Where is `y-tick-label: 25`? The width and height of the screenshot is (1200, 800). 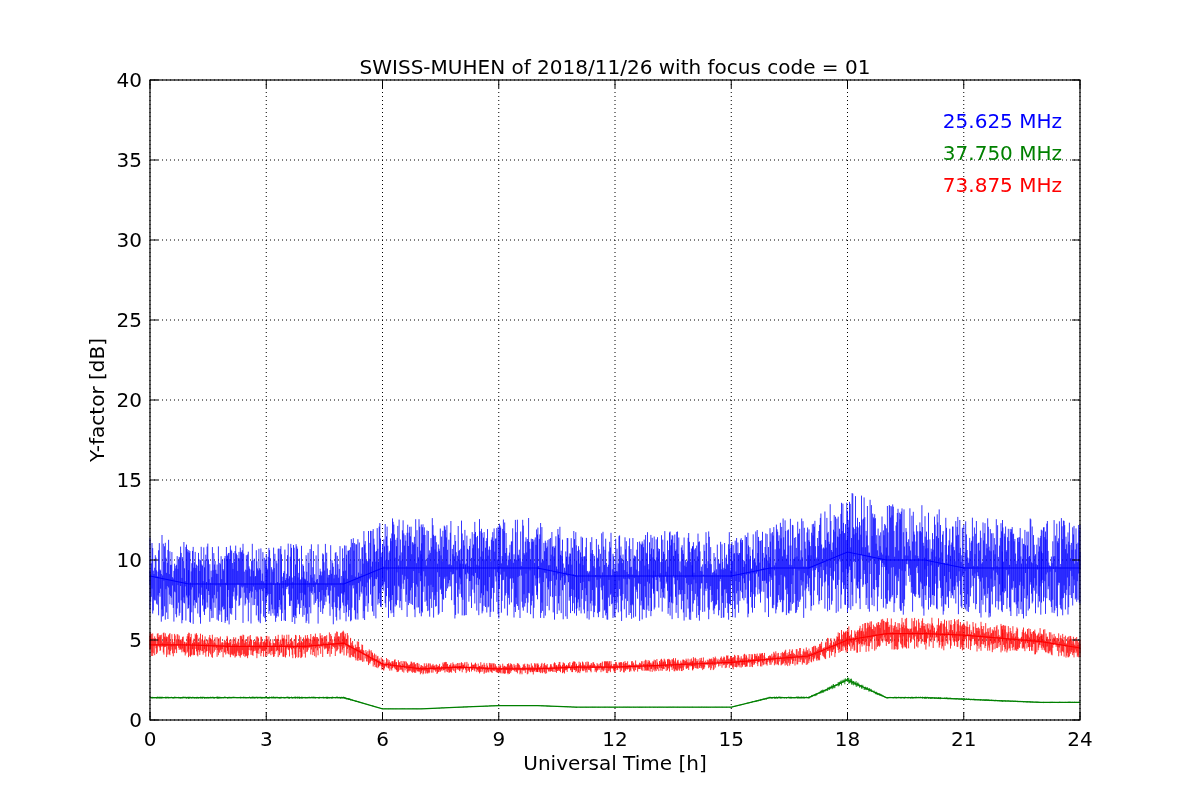 y-tick-label: 25 is located at coordinates (129, 320).